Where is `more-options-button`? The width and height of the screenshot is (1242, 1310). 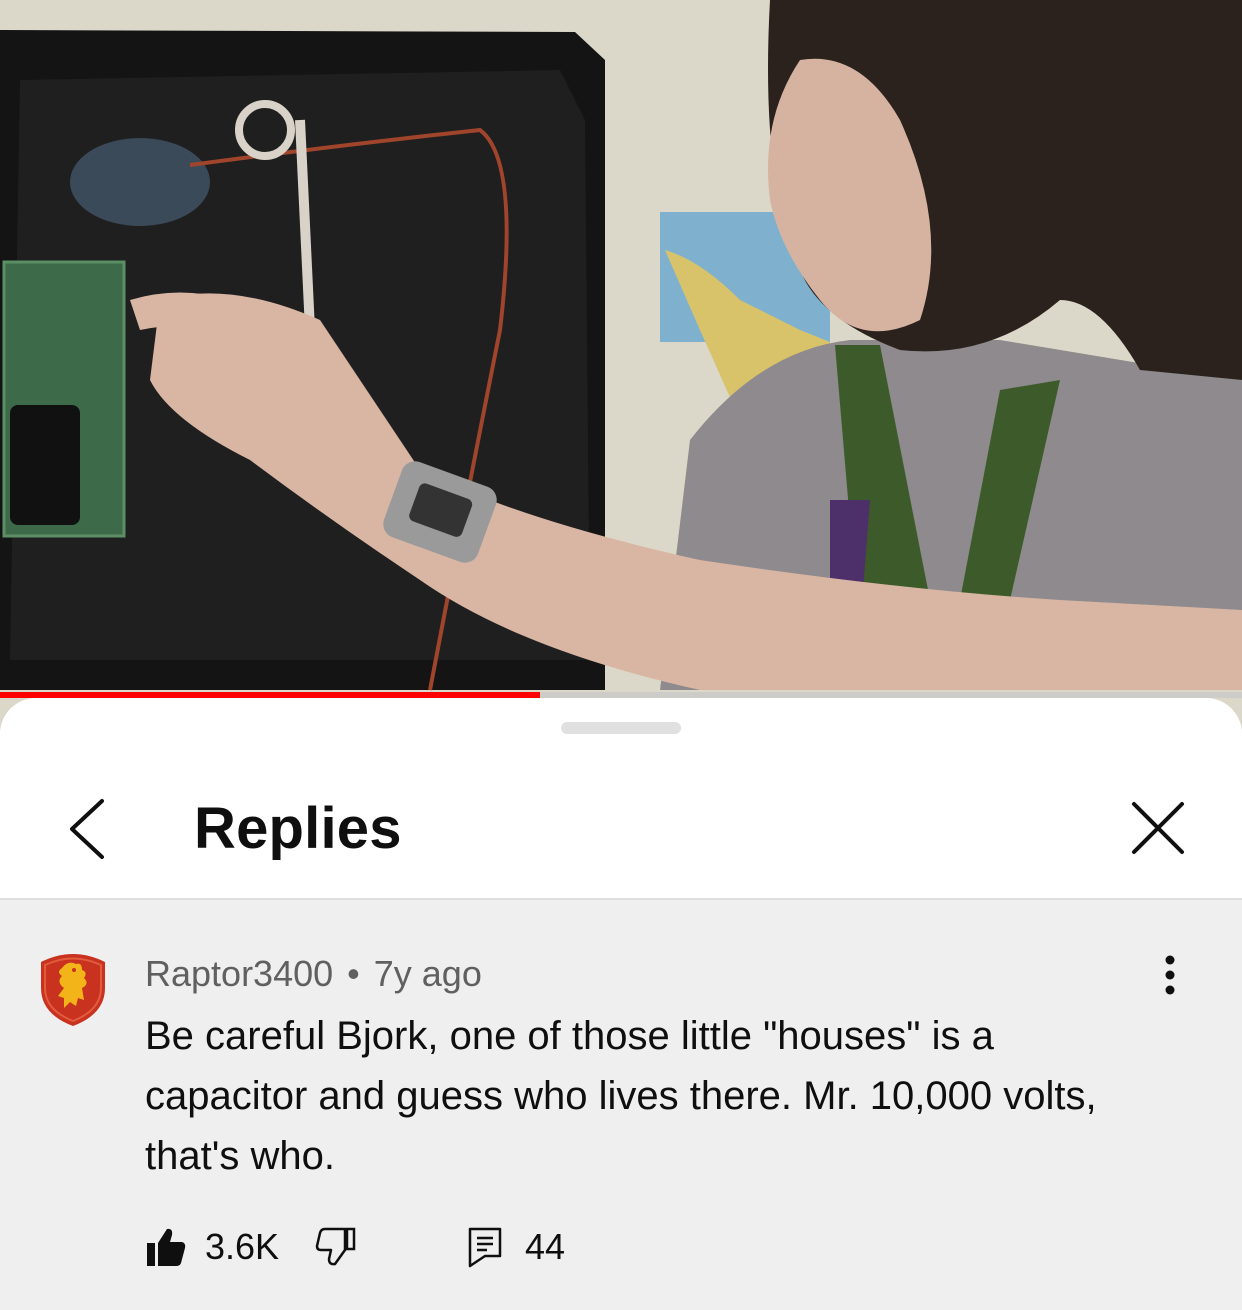
more-options-button is located at coordinates (1170, 975).